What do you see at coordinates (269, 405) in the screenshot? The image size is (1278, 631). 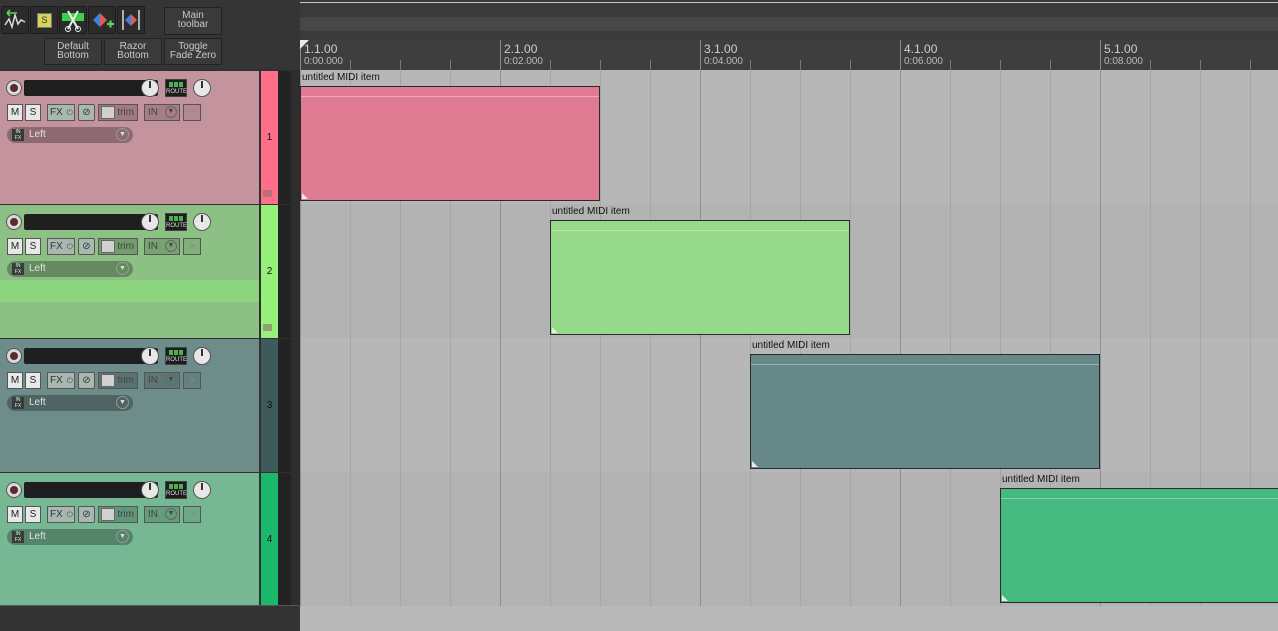 I see `track-number: 3` at bounding box center [269, 405].